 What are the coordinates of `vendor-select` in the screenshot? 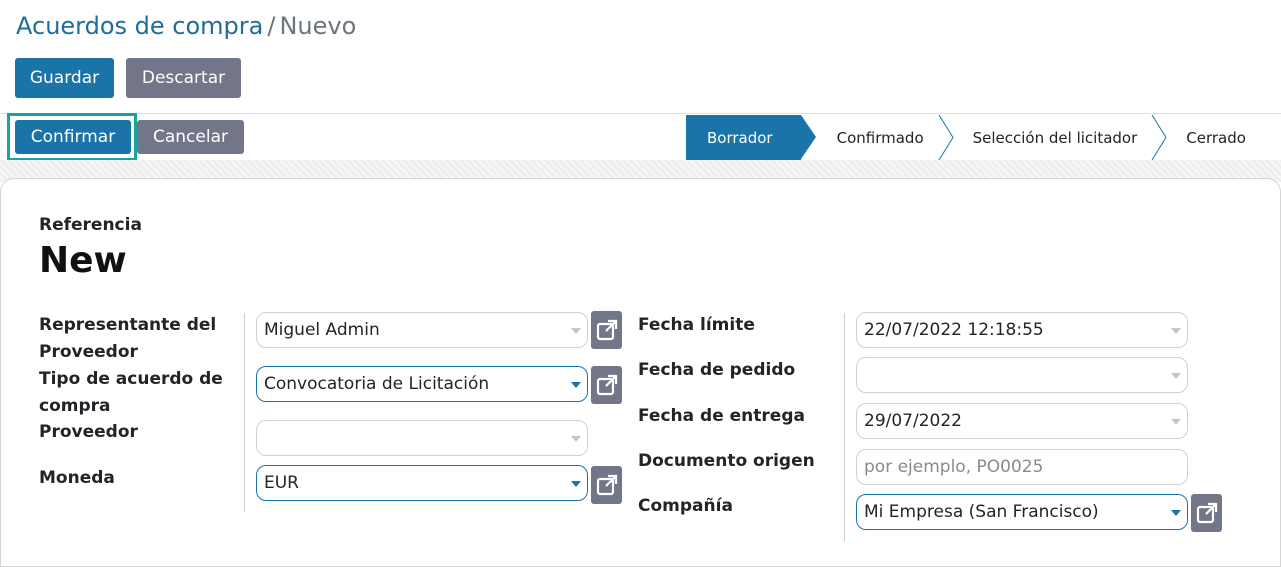 It's located at (422, 438).